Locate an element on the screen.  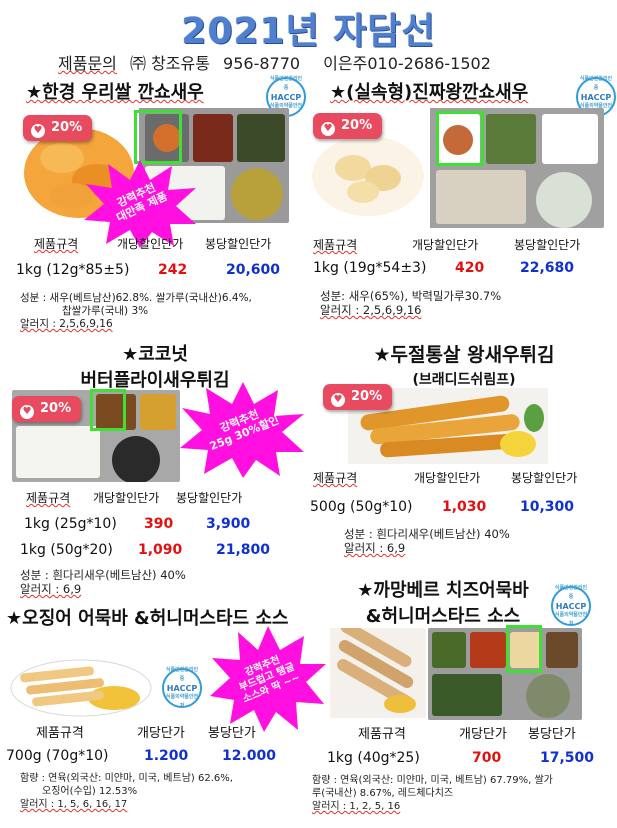
cheese-fishcake-image is located at coordinates (378, 673).